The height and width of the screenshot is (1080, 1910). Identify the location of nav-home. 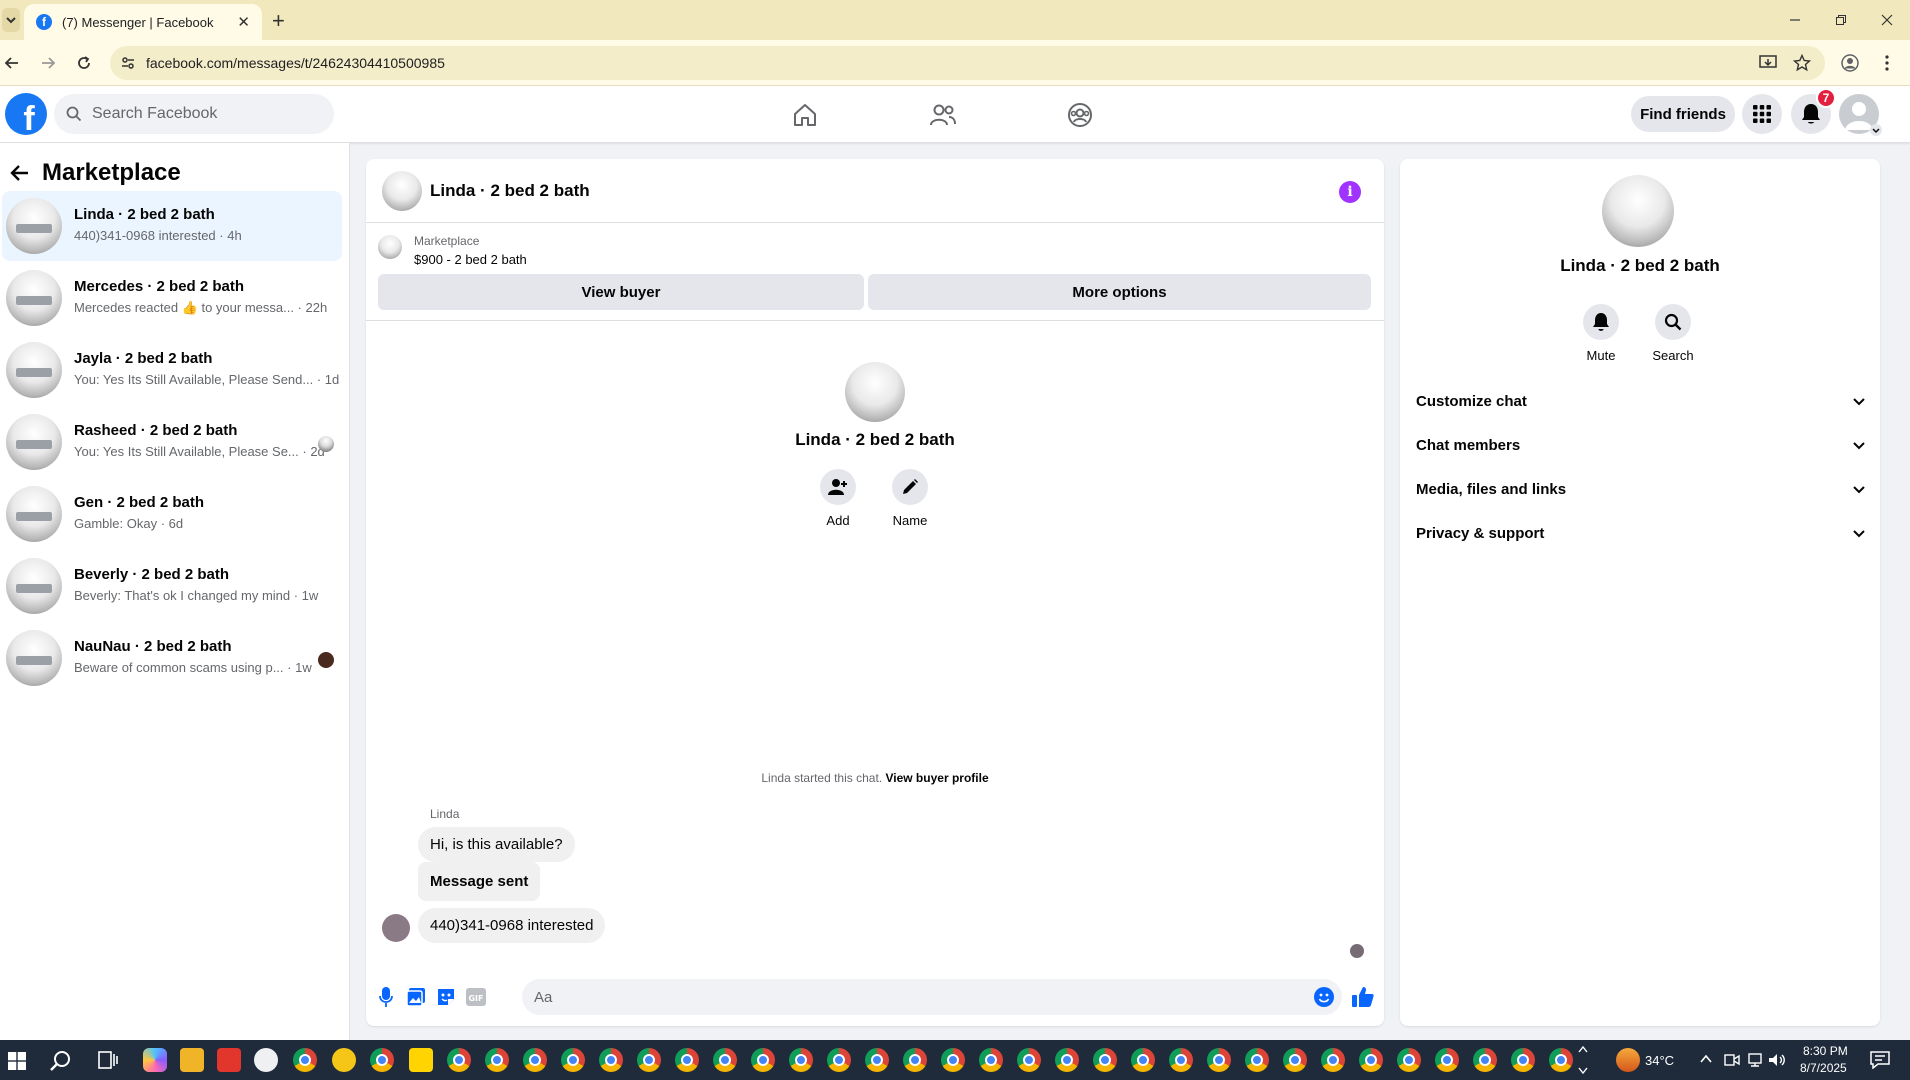
(805, 115).